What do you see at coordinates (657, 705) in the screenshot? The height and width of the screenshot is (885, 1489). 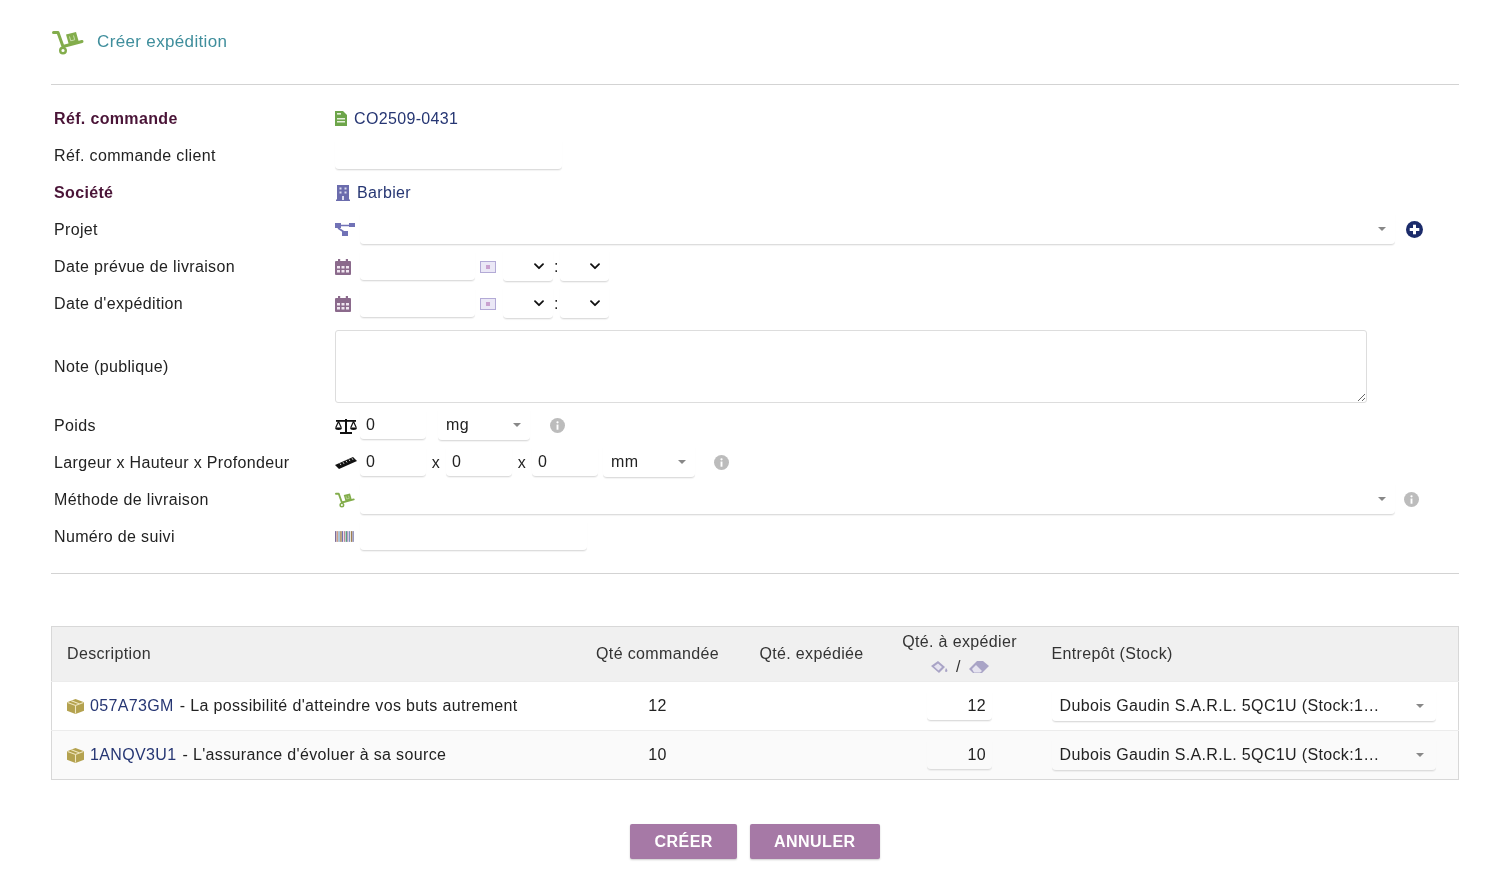 I see `ordered-qty: 12` at bounding box center [657, 705].